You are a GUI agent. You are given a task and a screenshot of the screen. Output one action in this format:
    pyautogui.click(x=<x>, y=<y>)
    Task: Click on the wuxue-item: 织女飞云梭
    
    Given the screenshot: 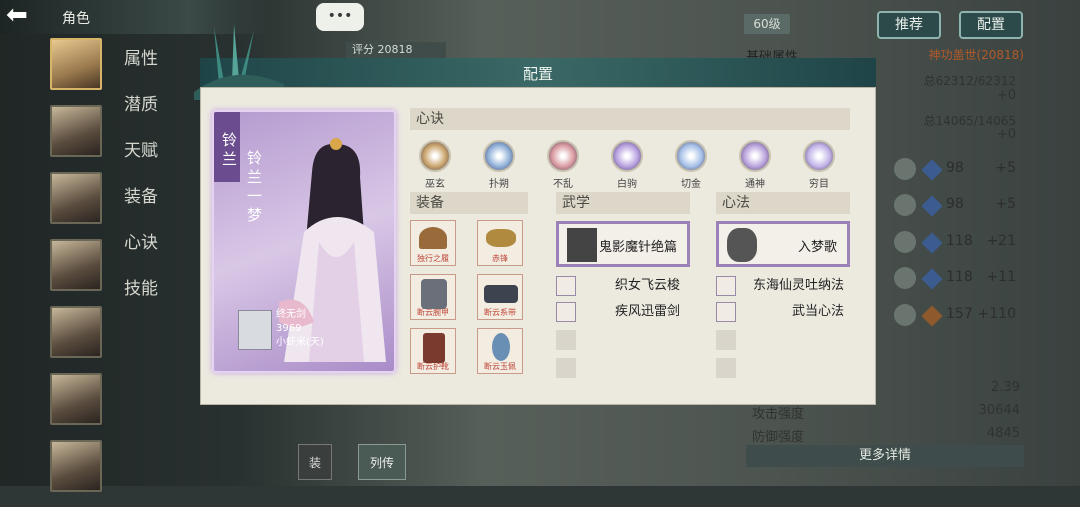 What is the action you would take?
    pyautogui.click(x=621, y=286)
    